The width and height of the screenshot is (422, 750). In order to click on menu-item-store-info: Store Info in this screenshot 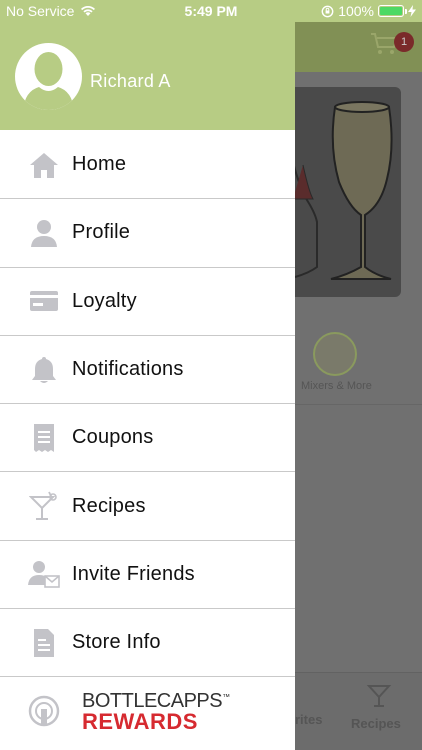, I will do `click(147, 643)`.